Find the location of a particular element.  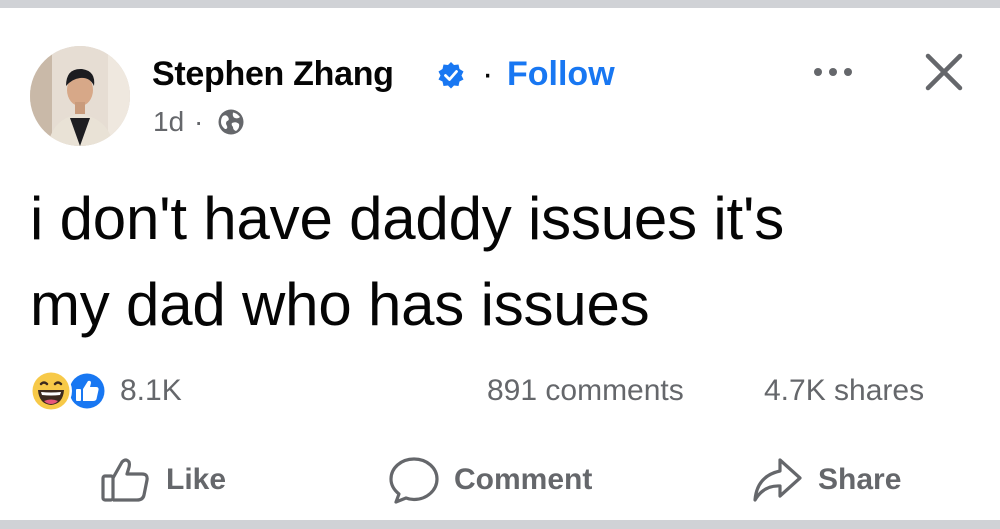

haha-reaction-icon is located at coordinates (51, 391).